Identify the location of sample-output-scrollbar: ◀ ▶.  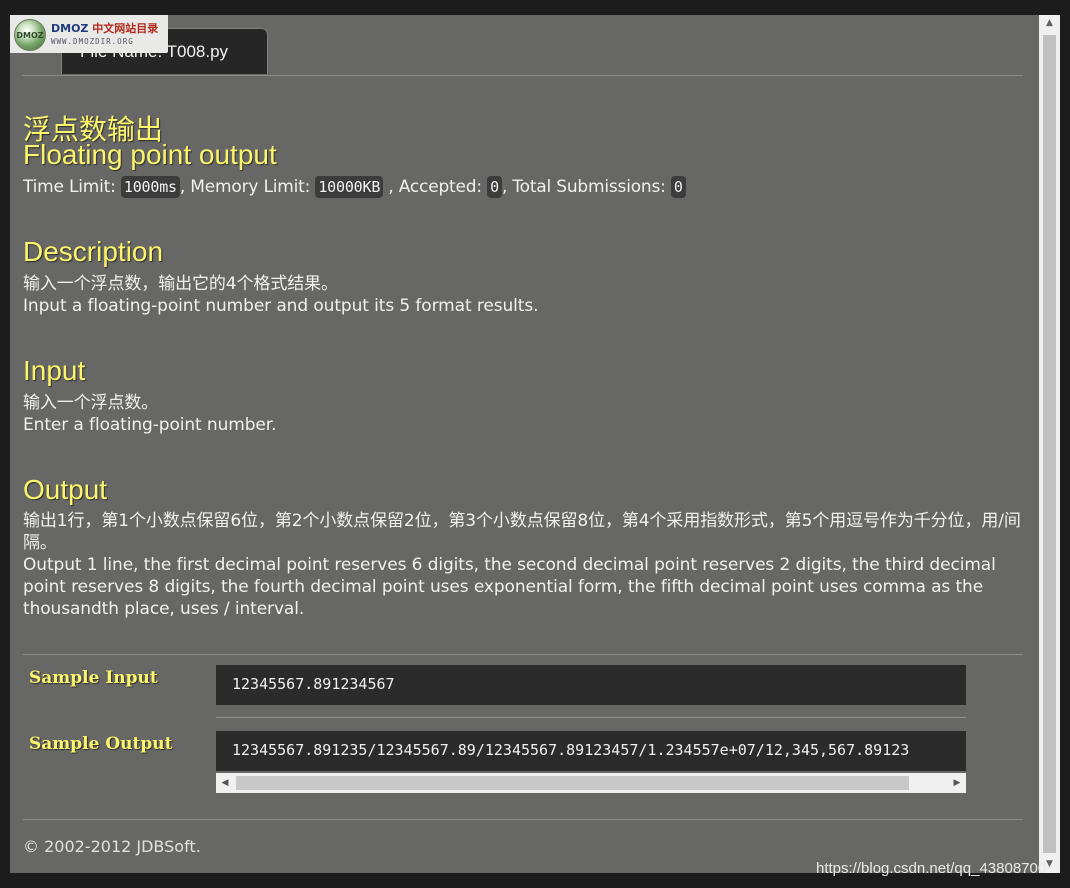
(591, 783).